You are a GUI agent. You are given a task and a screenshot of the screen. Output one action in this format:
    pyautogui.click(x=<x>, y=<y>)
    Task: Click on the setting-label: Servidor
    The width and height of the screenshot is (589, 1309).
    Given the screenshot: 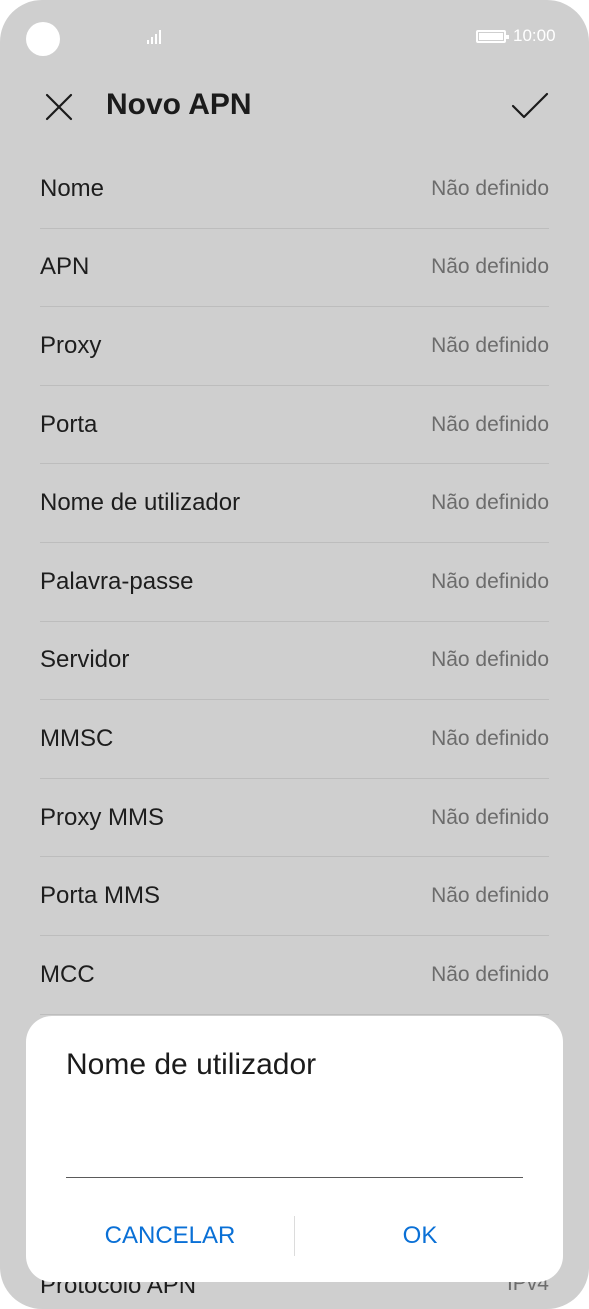 What is the action you would take?
    pyautogui.click(x=85, y=660)
    